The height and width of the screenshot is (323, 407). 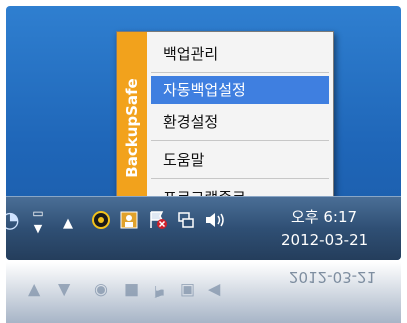 What do you see at coordinates (101, 291) in the screenshot?
I see `reflected-backupsafe-icon: ◉` at bounding box center [101, 291].